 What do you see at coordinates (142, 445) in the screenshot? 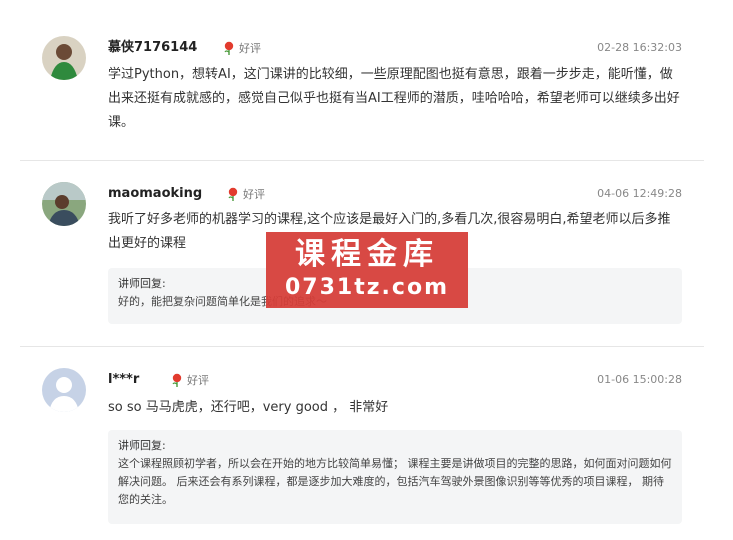
I see `reply-title: 讲师回复:` at bounding box center [142, 445].